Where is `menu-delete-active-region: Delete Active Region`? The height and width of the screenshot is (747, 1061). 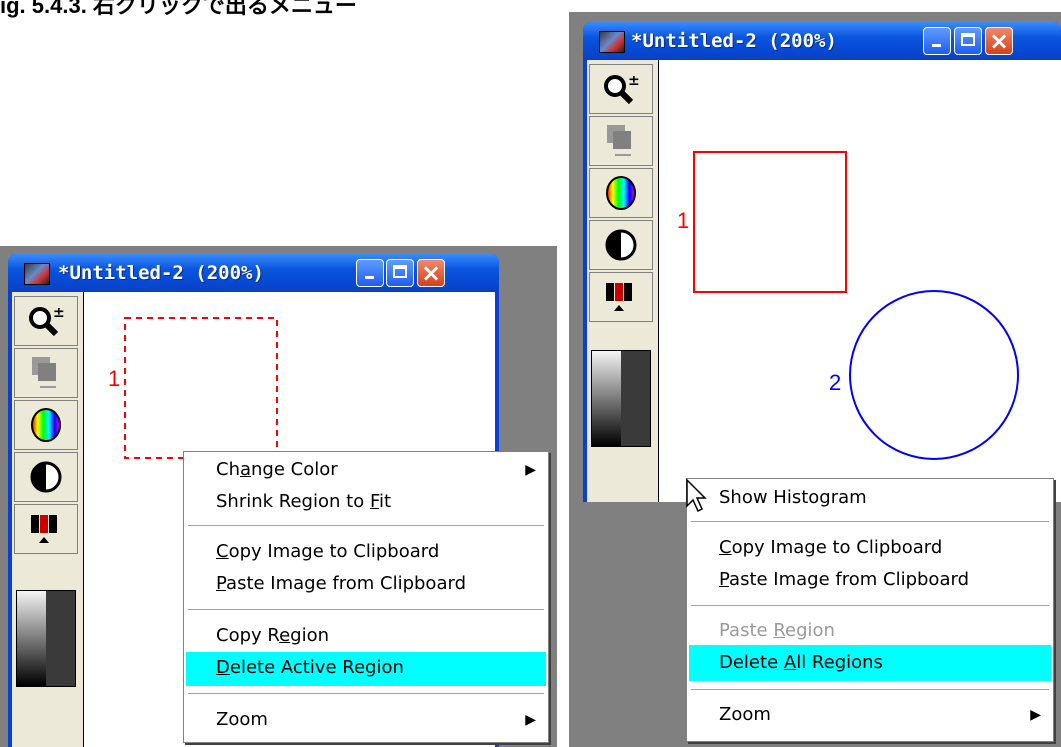
menu-delete-active-region: Delete Active Region is located at coordinates (366, 669).